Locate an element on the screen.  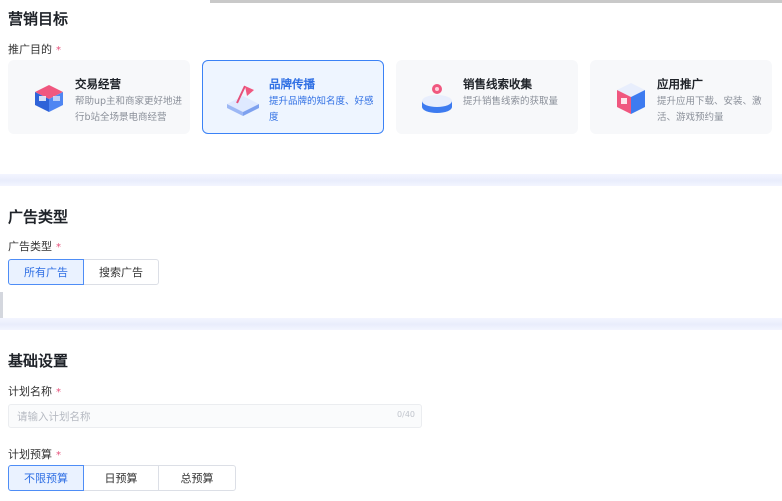
side-marker is located at coordinates (1, 305).